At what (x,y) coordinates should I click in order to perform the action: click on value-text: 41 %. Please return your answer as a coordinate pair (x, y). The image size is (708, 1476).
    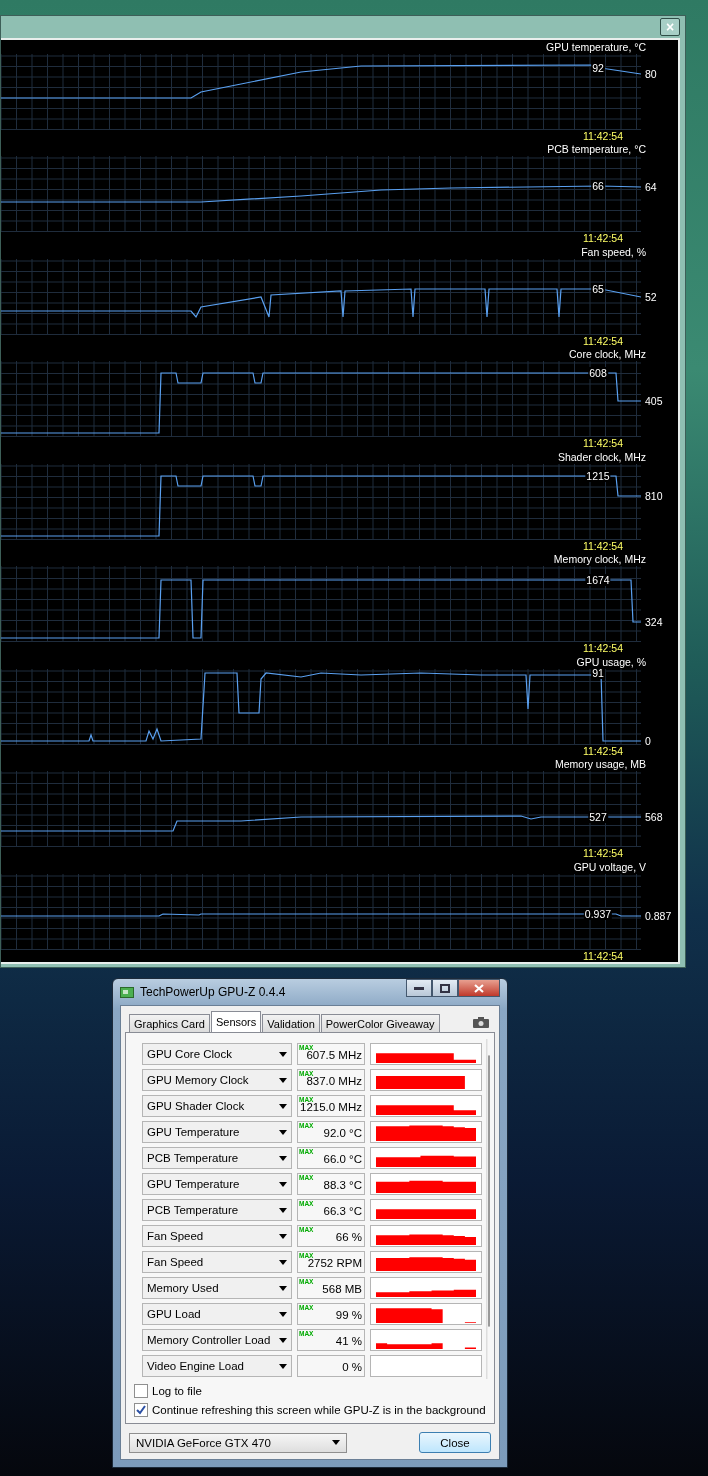
    Looking at the image, I should click on (349, 1342).